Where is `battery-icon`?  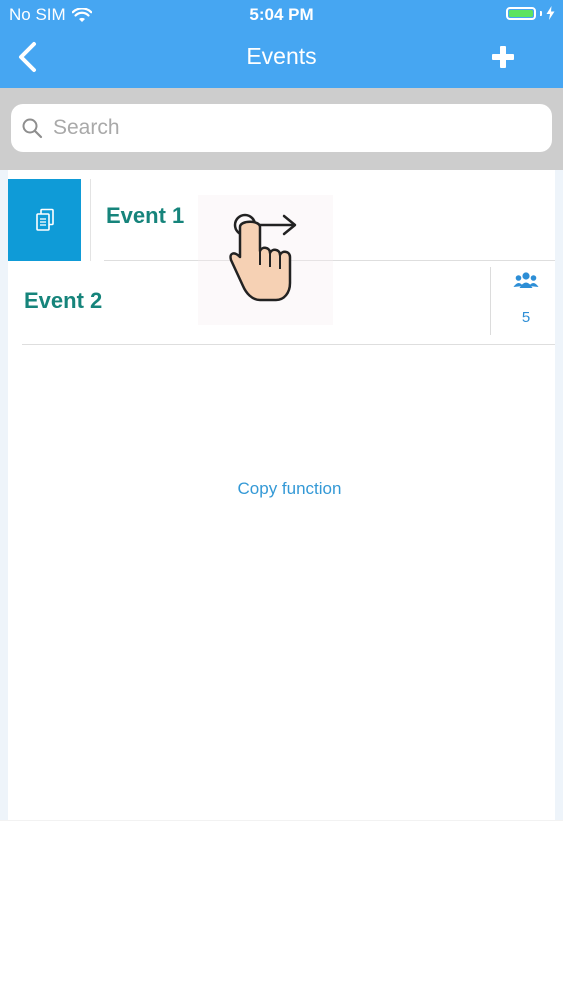 battery-icon is located at coordinates (521, 13).